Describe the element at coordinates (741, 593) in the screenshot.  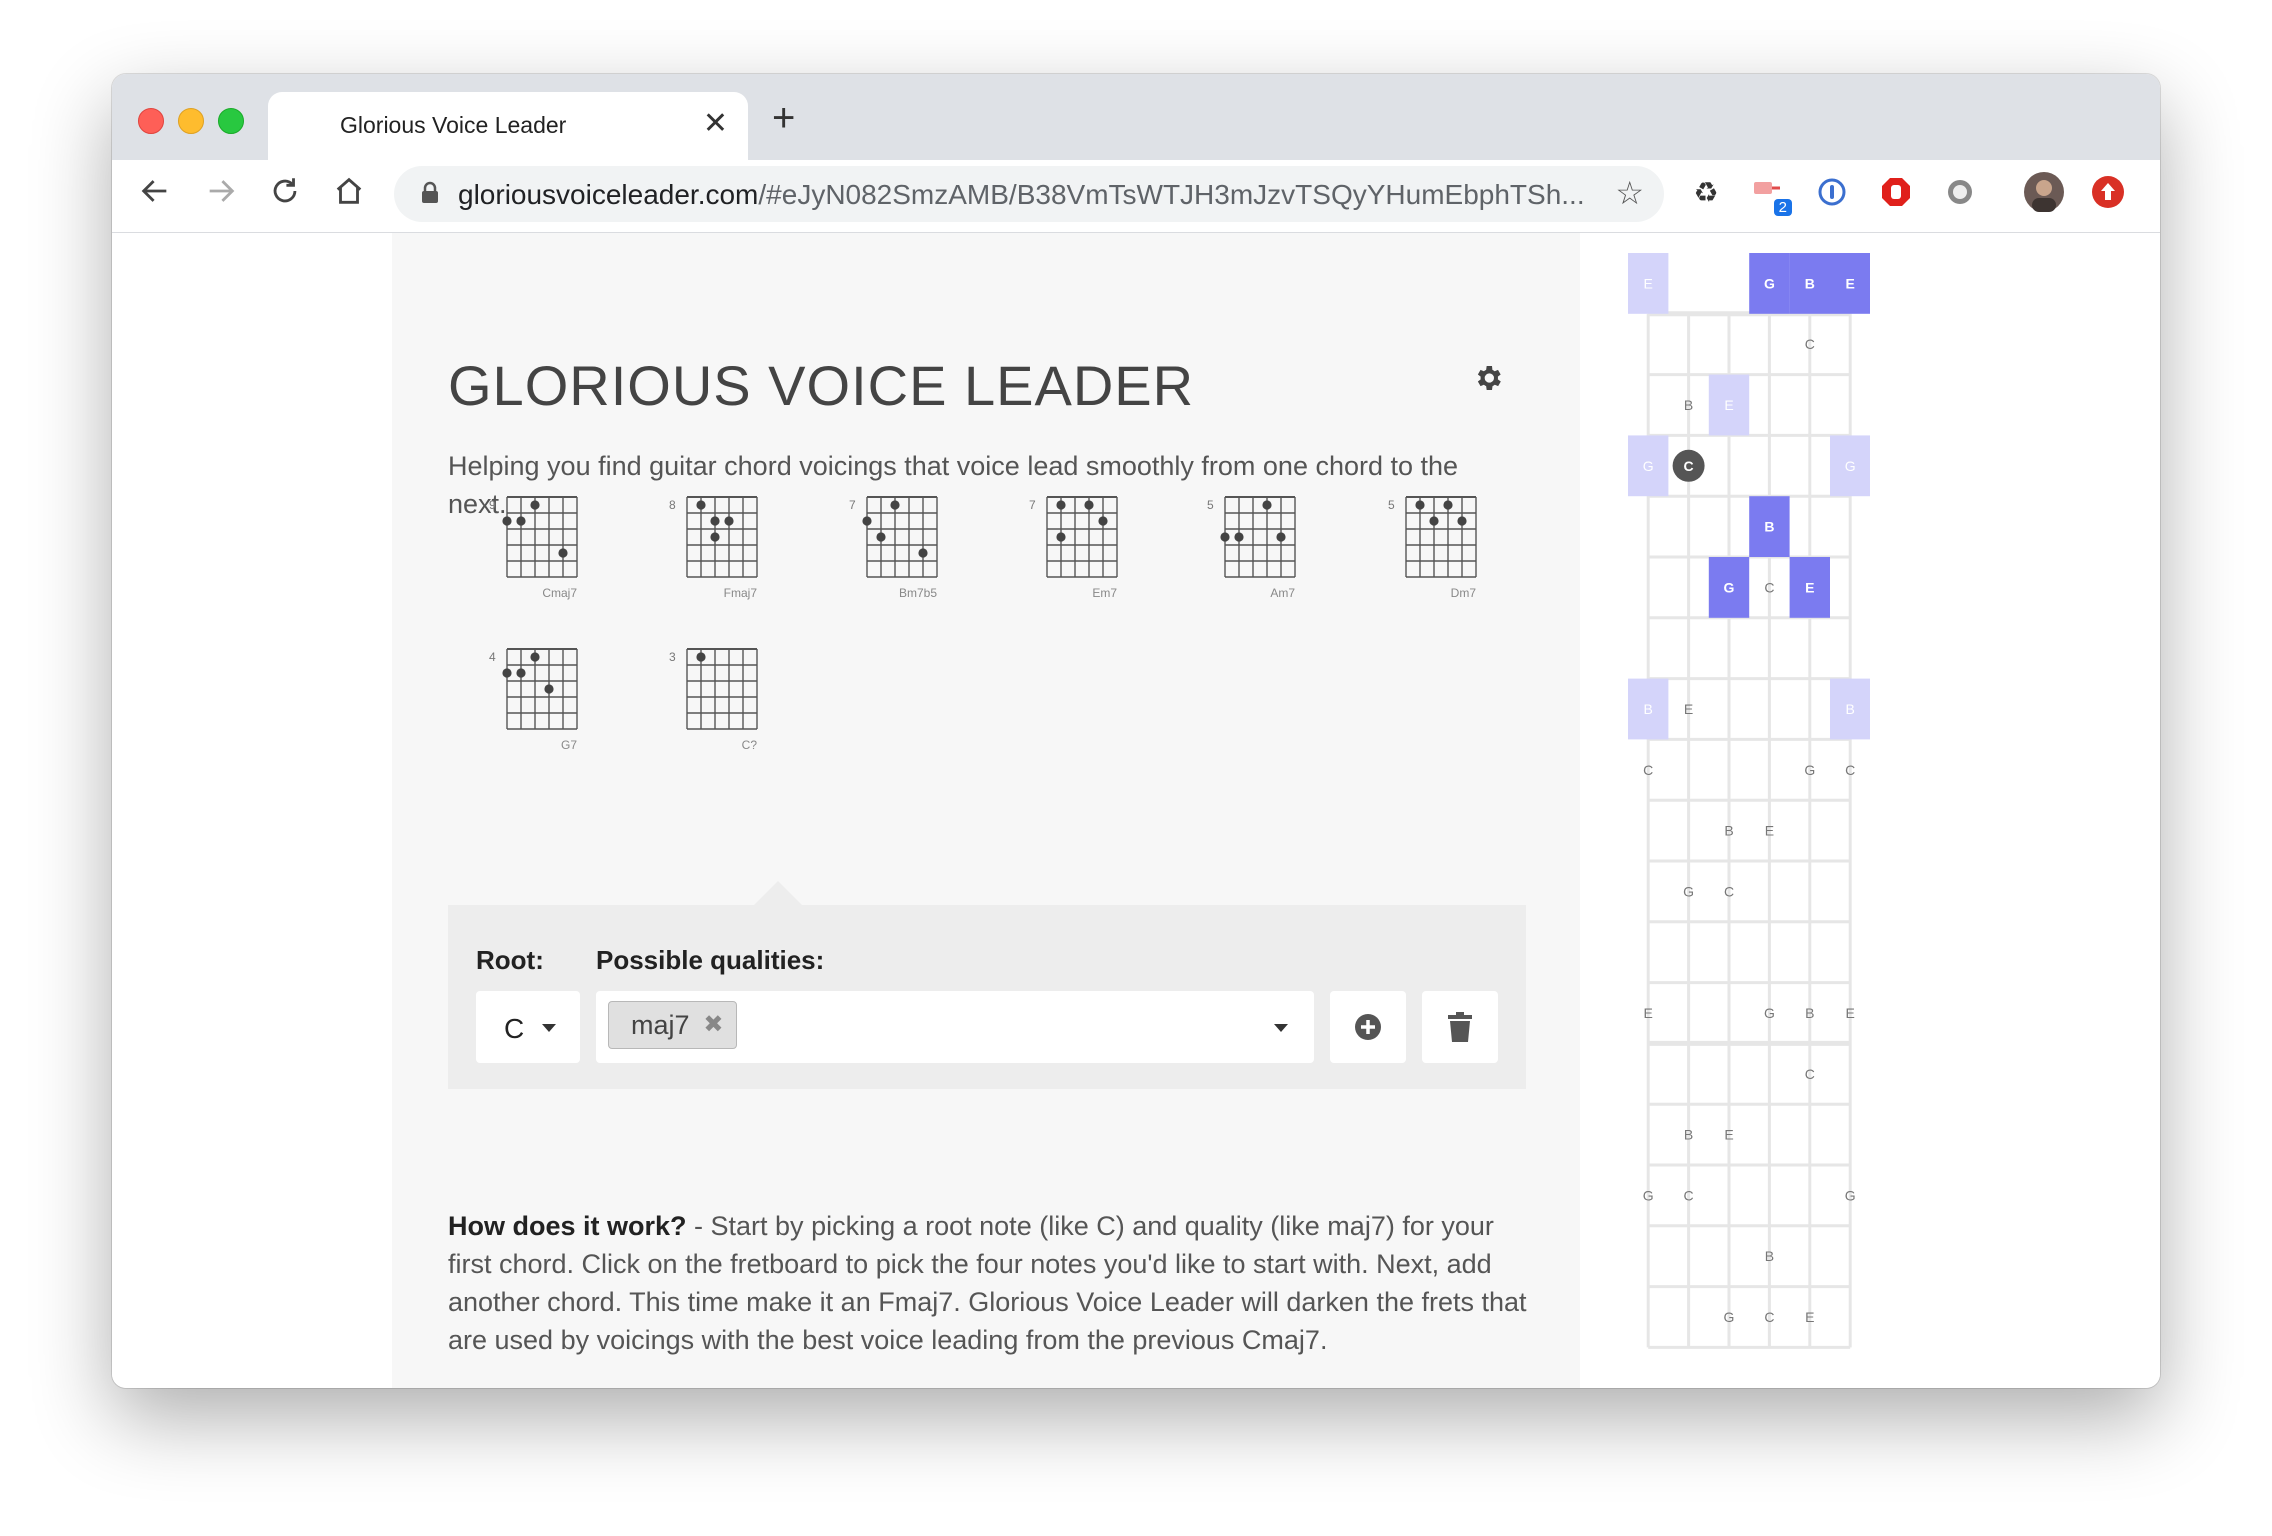
I see `chord-name: Fmaj7` at that location.